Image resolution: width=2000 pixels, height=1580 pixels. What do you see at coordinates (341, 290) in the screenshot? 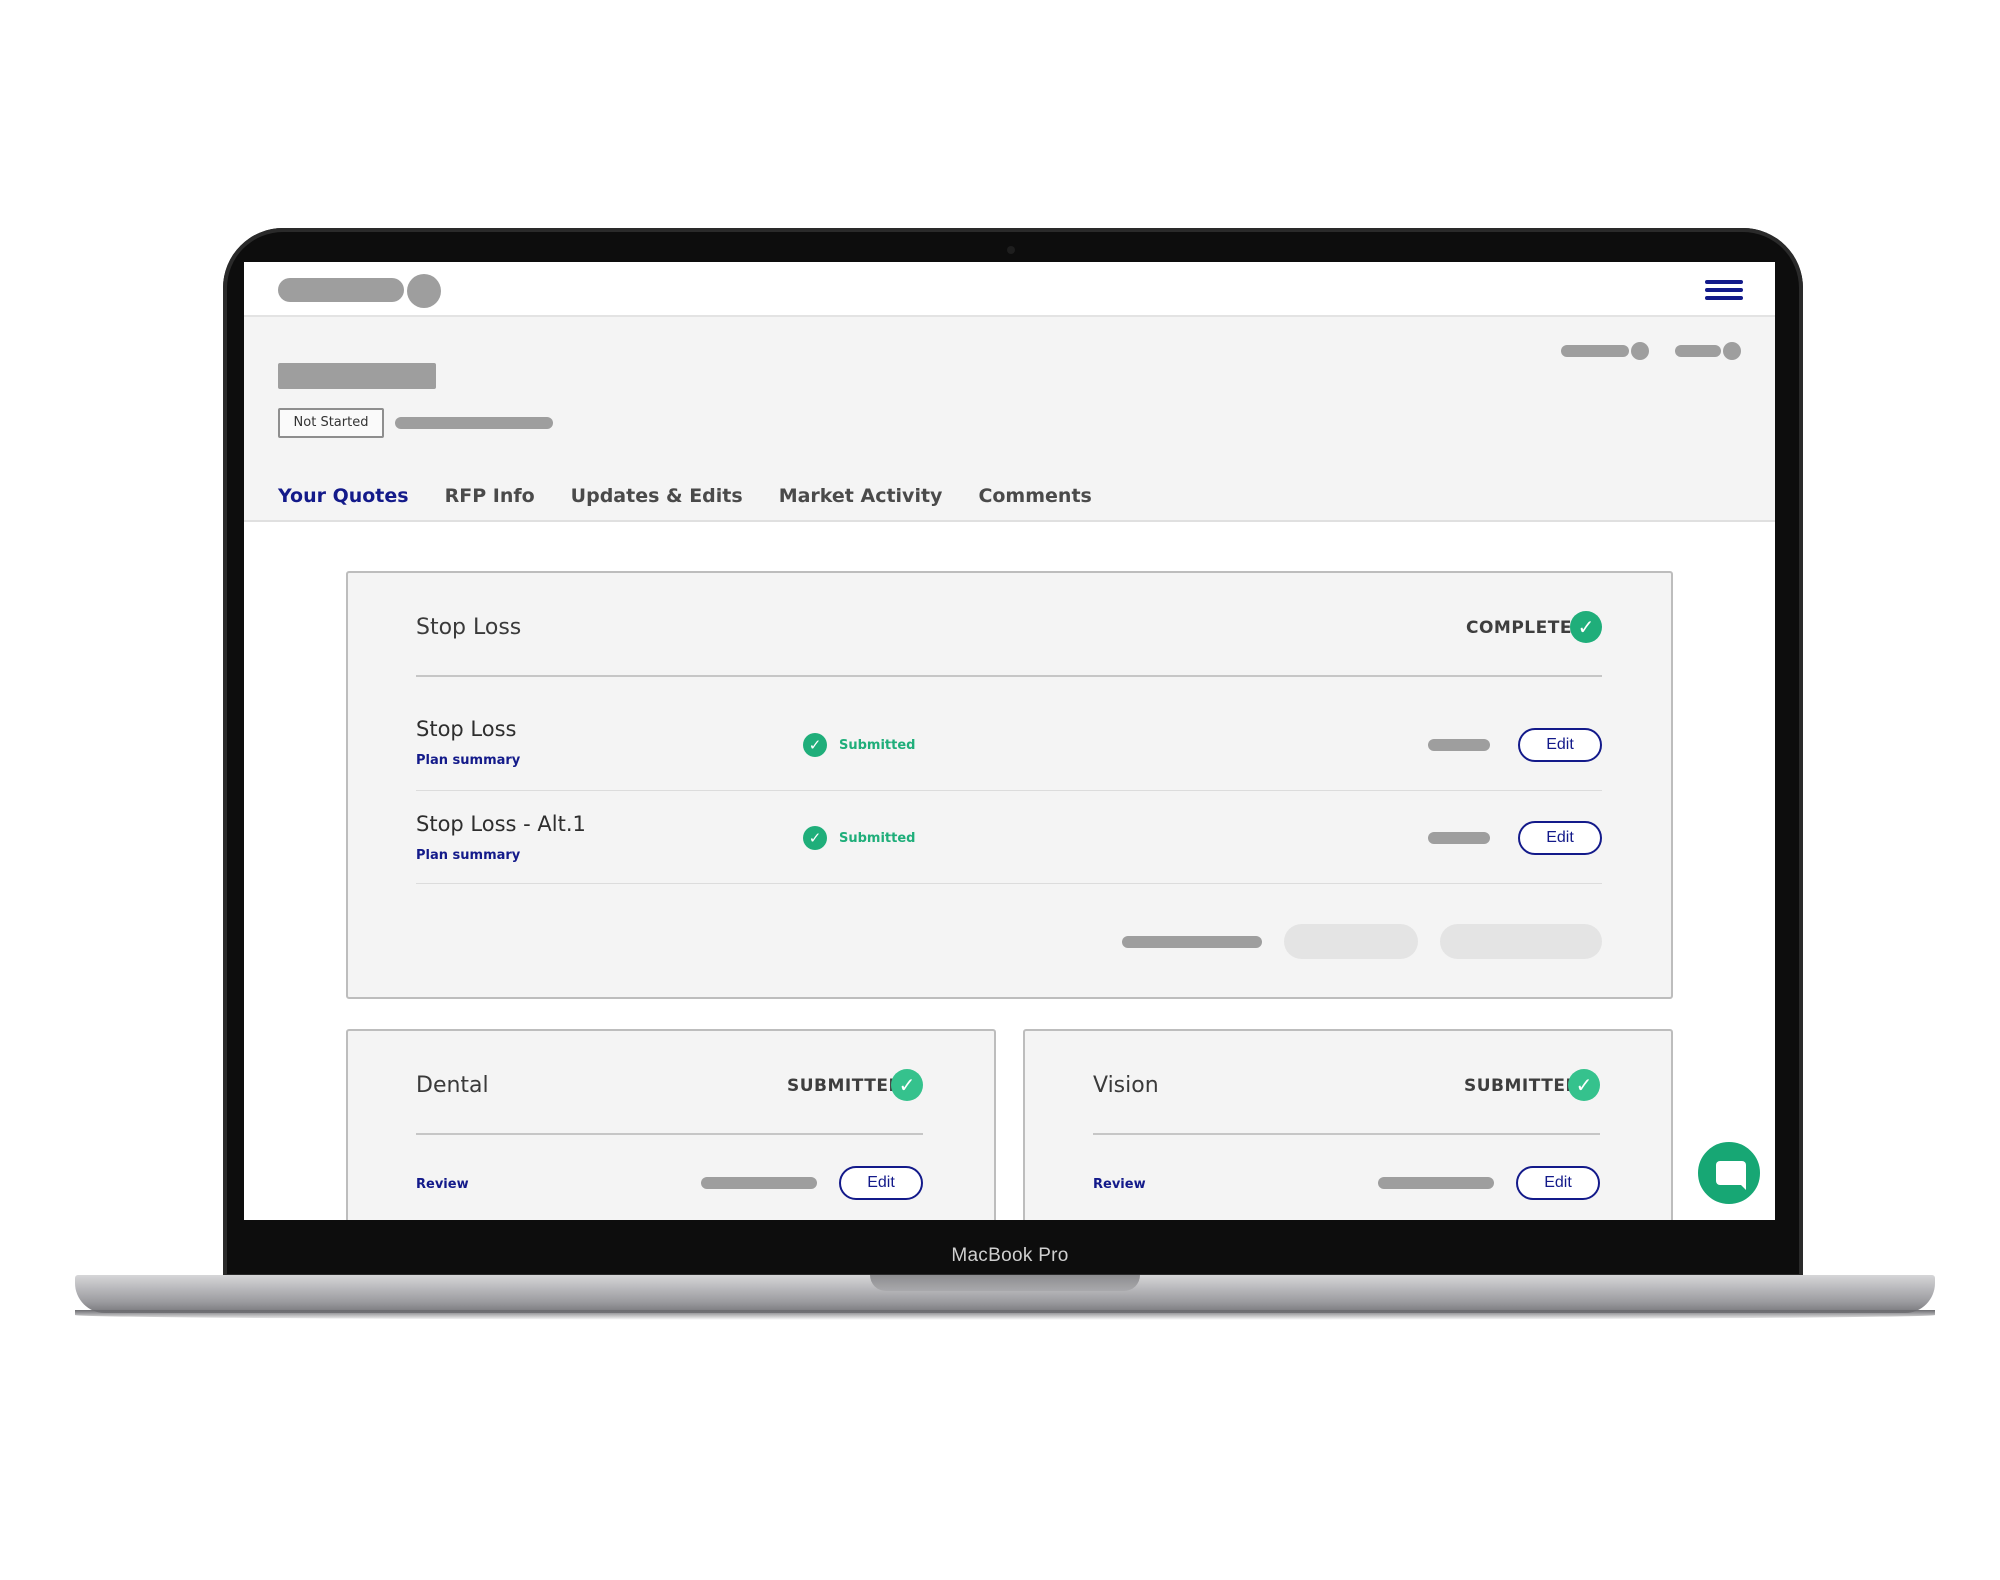
I see `logo-placeholder` at bounding box center [341, 290].